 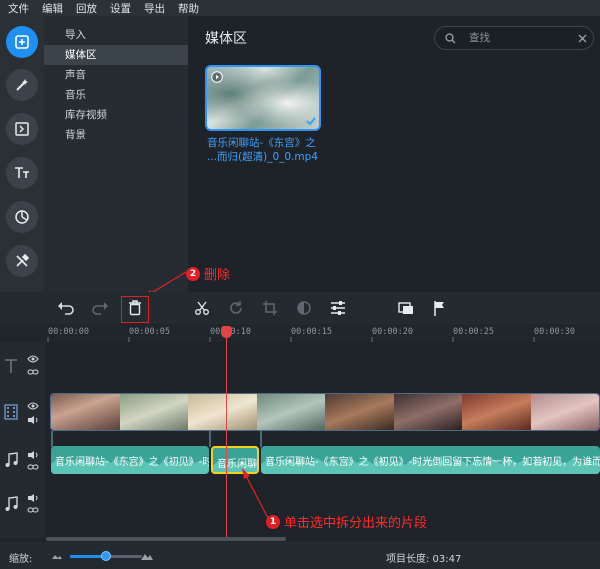 What do you see at coordinates (273, 521) in the screenshot?
I see `annotation-badge-1: 1` at bounding box center [273, 521].